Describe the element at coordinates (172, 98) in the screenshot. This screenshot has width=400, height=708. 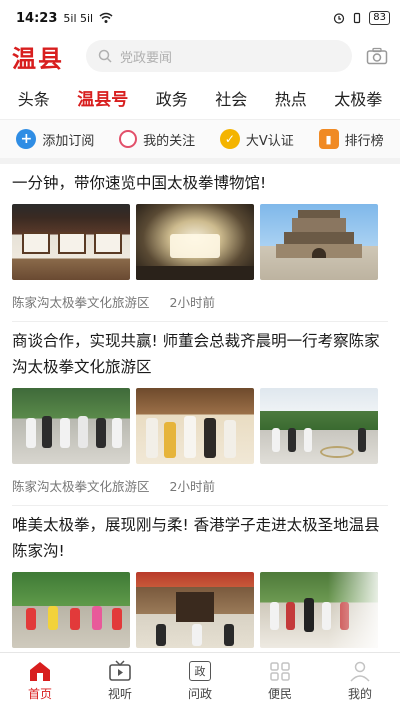
I see `tab-government: 政务` at that location.